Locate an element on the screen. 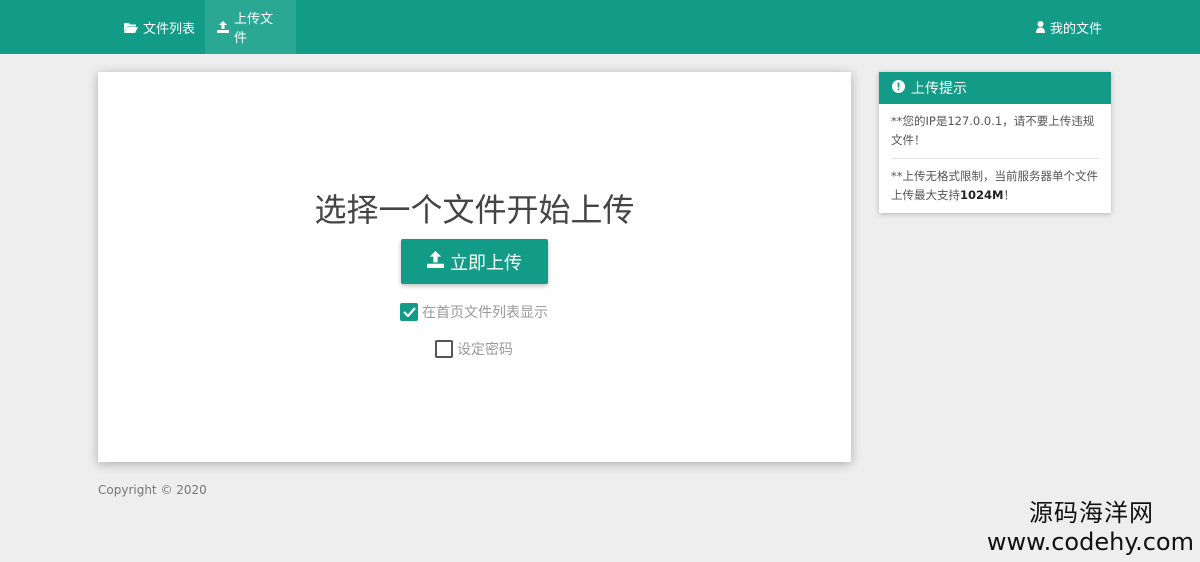 The height and width of the screenshot is (562, 1200). exclamation-circle-icon is located at coordinates (898, 88).